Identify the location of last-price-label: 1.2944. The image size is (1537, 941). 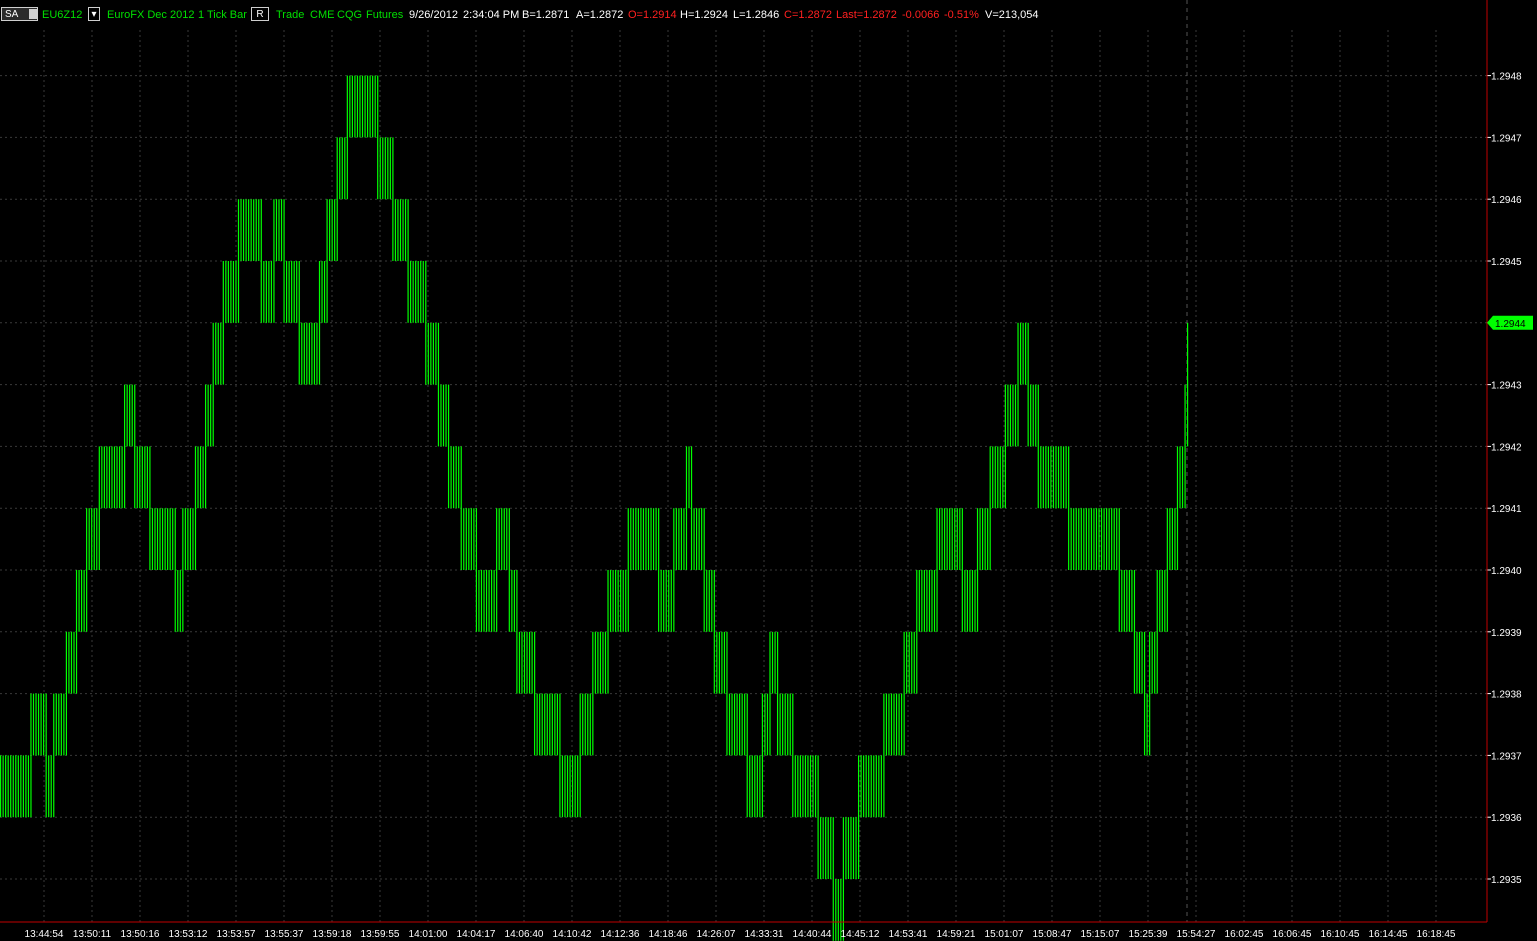
(1510, 324).